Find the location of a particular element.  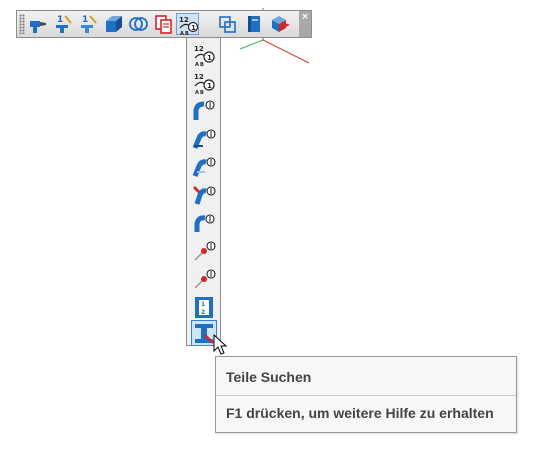

copy-pages-button is located at coordinates (163, 24).